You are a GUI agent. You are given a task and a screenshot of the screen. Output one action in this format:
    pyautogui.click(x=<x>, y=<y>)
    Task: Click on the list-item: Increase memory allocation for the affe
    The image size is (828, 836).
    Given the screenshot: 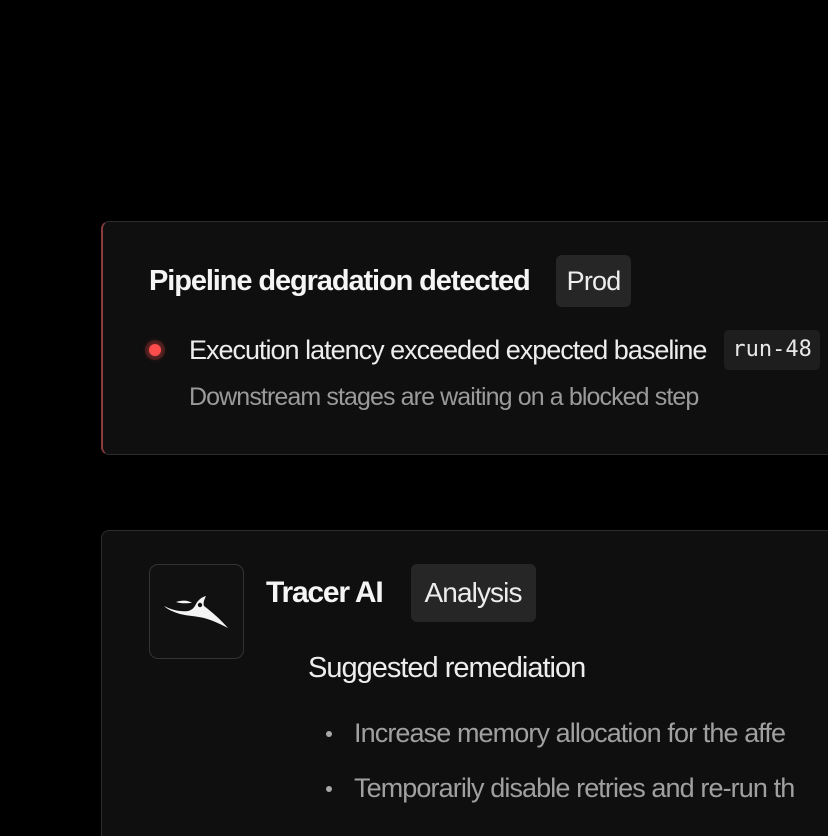 What is the action you would take?
    pyautogui.click(x=560, y=733)
    